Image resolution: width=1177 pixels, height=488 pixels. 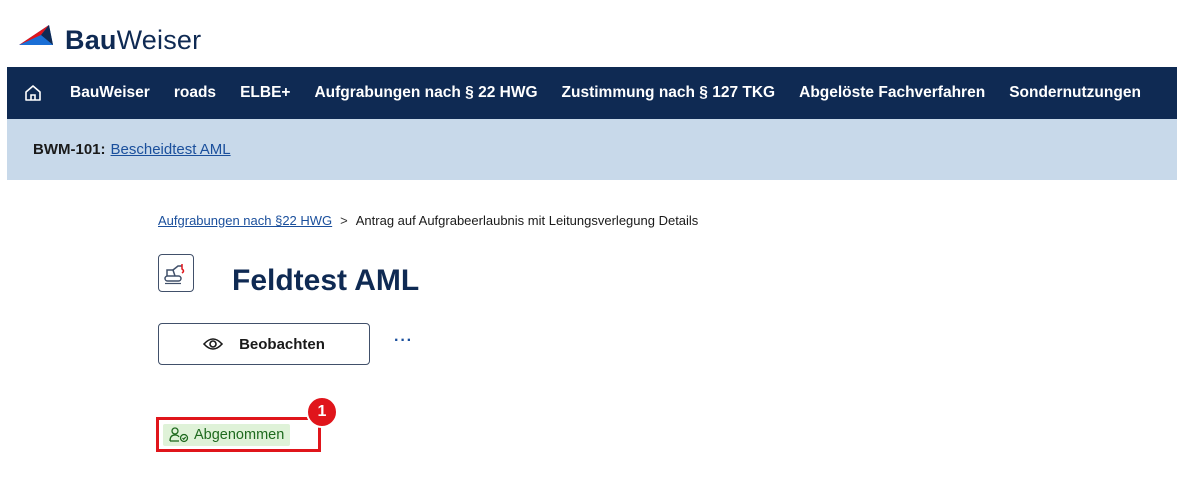 What do you see at coordinates (403, 341) in the screenshot?
I see `more-actions-button: ···` at bounding box center [403, 341].